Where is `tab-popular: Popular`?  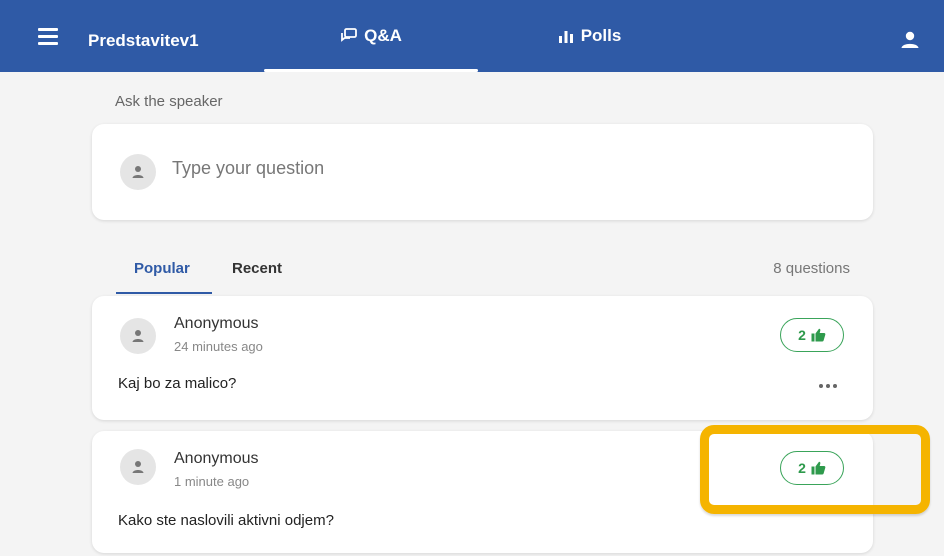 tab-popular: Popular is located at coordinates (162, 268).